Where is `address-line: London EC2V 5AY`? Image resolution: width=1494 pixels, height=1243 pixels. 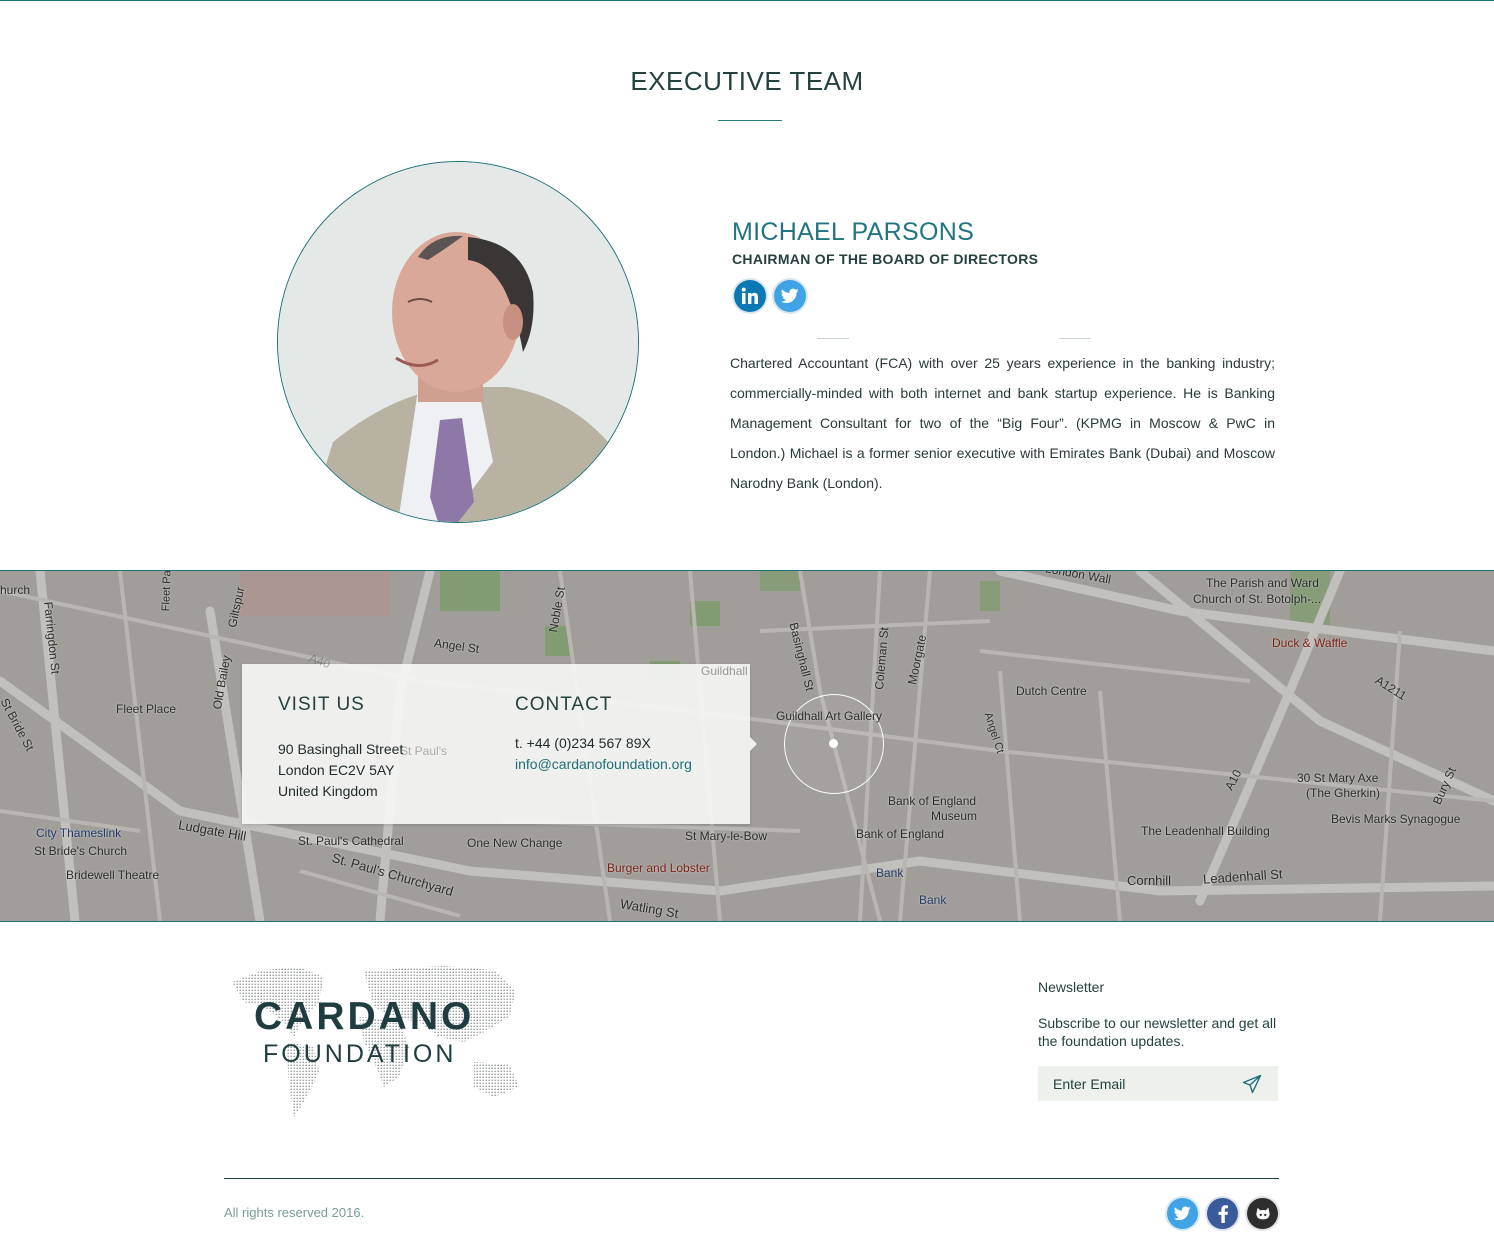 address-line: London EC2V 5AY is located at coordinates (336, 770).